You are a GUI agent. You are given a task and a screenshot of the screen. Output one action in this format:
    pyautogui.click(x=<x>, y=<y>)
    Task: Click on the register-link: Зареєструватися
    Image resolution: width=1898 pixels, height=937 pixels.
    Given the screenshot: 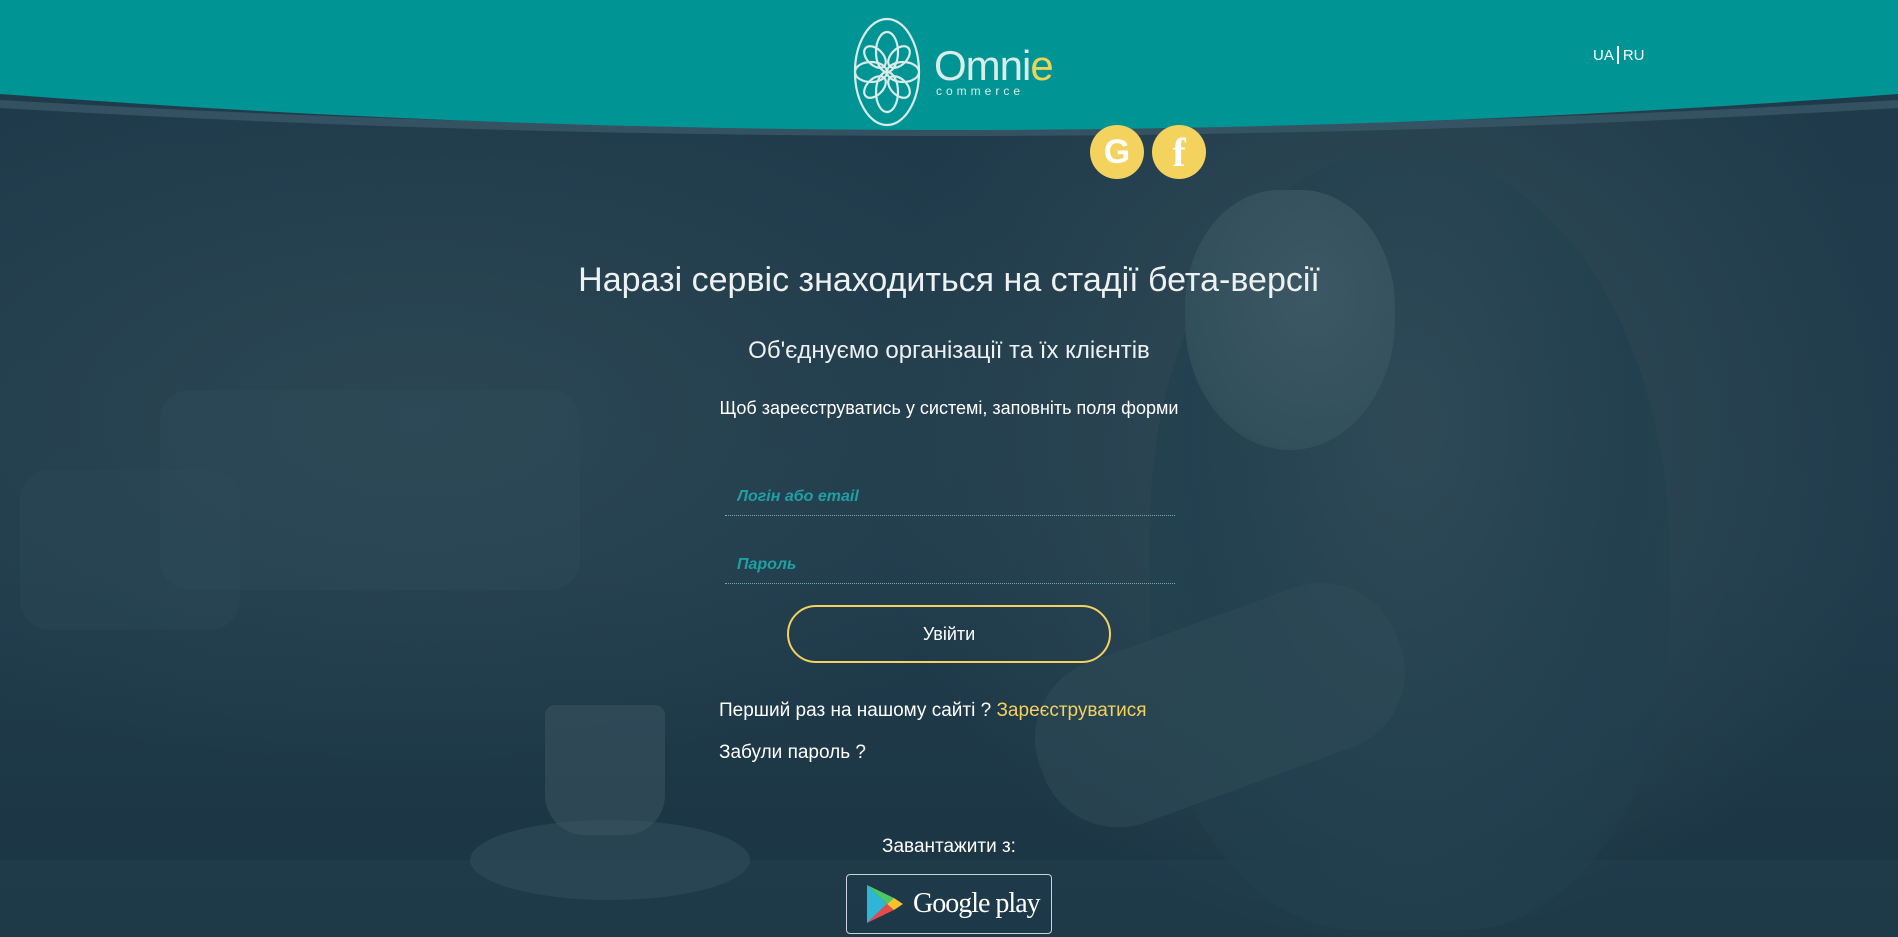 What is the action you would take?
    pyautogui.click(x=1071, y=710)
    